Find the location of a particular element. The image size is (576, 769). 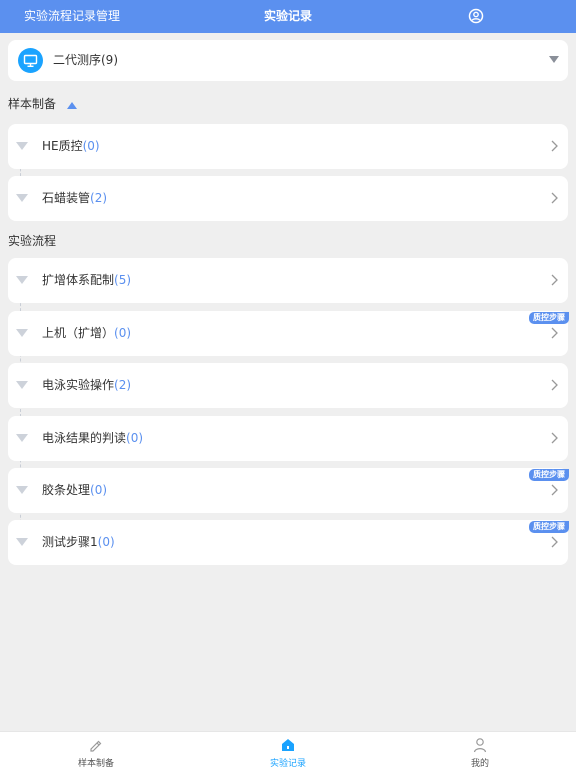

tab-mine: 我的 is located at coordinates (480, 750).